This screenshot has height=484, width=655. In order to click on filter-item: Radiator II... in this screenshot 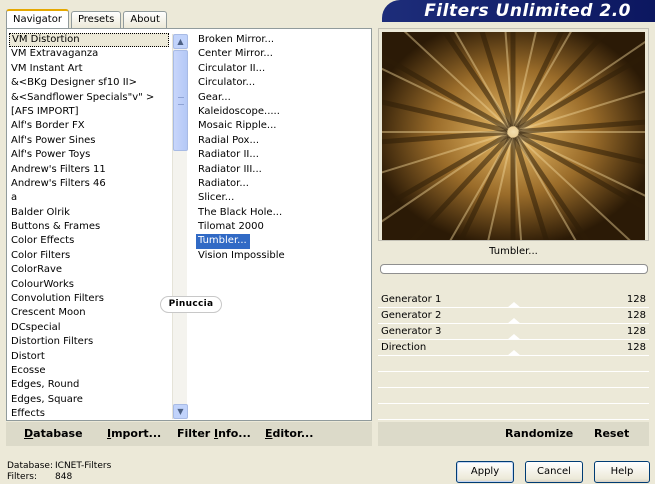, I will do `click(227, 155)`.